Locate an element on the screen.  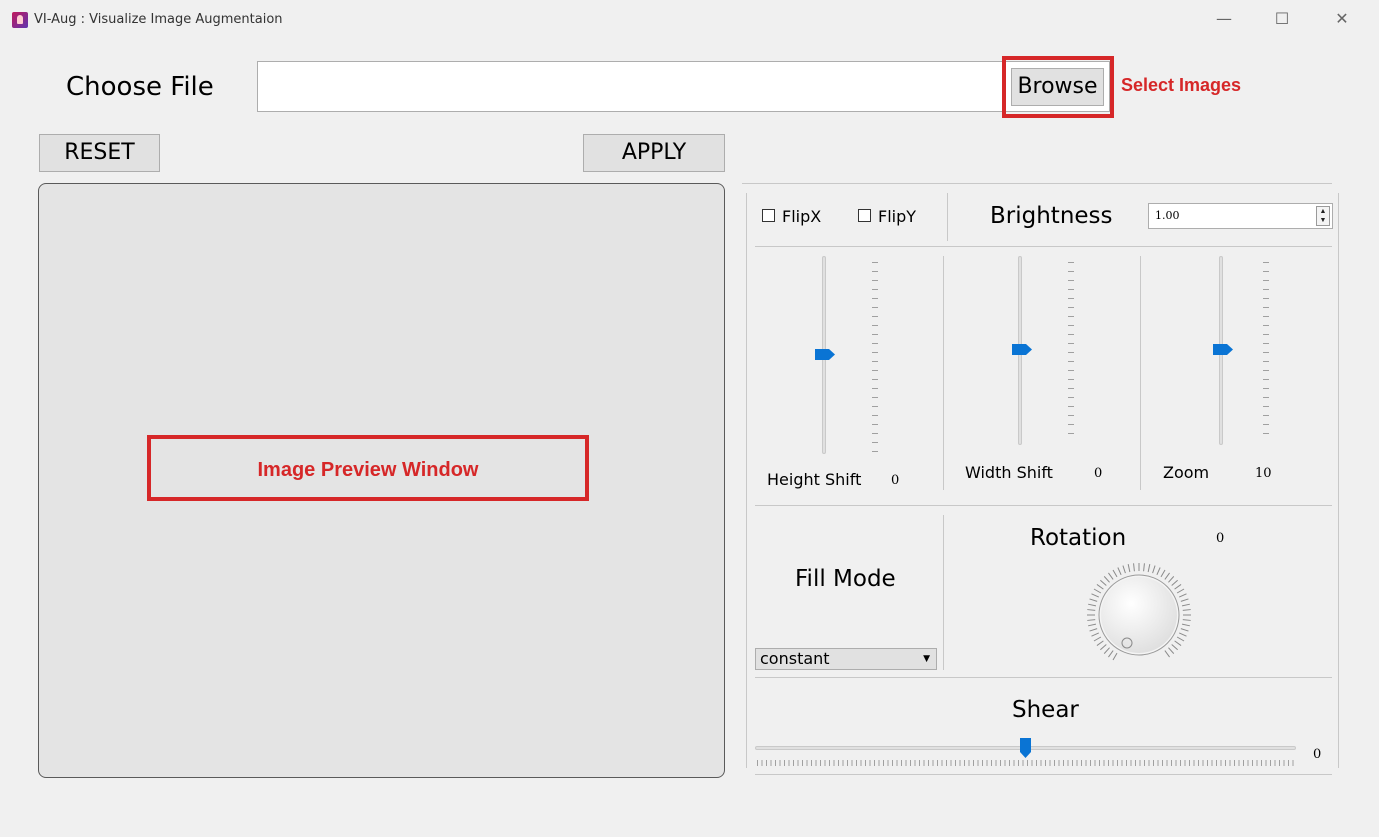
height-shift-ticks is located at coordinates (875, 357).